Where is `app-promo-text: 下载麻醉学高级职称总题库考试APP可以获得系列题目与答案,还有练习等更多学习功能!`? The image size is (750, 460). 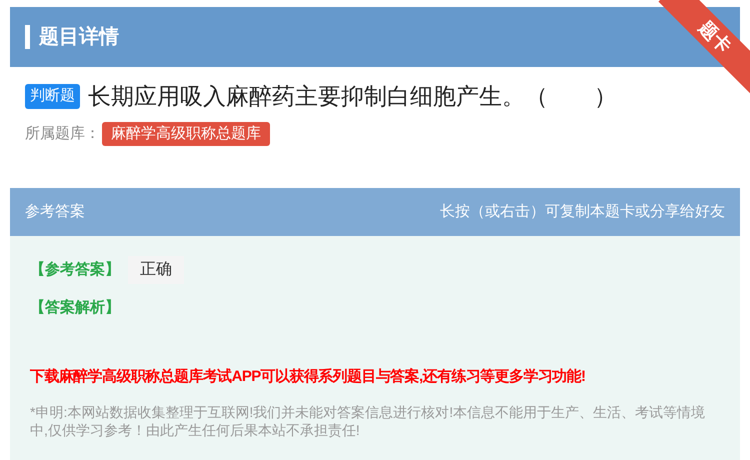 app-promo-text: 下载麻醉学高级职称总题库考试APP可以获得系列题目与答案,还有练习等更多学习功能! is located at coordinates (308, 376).